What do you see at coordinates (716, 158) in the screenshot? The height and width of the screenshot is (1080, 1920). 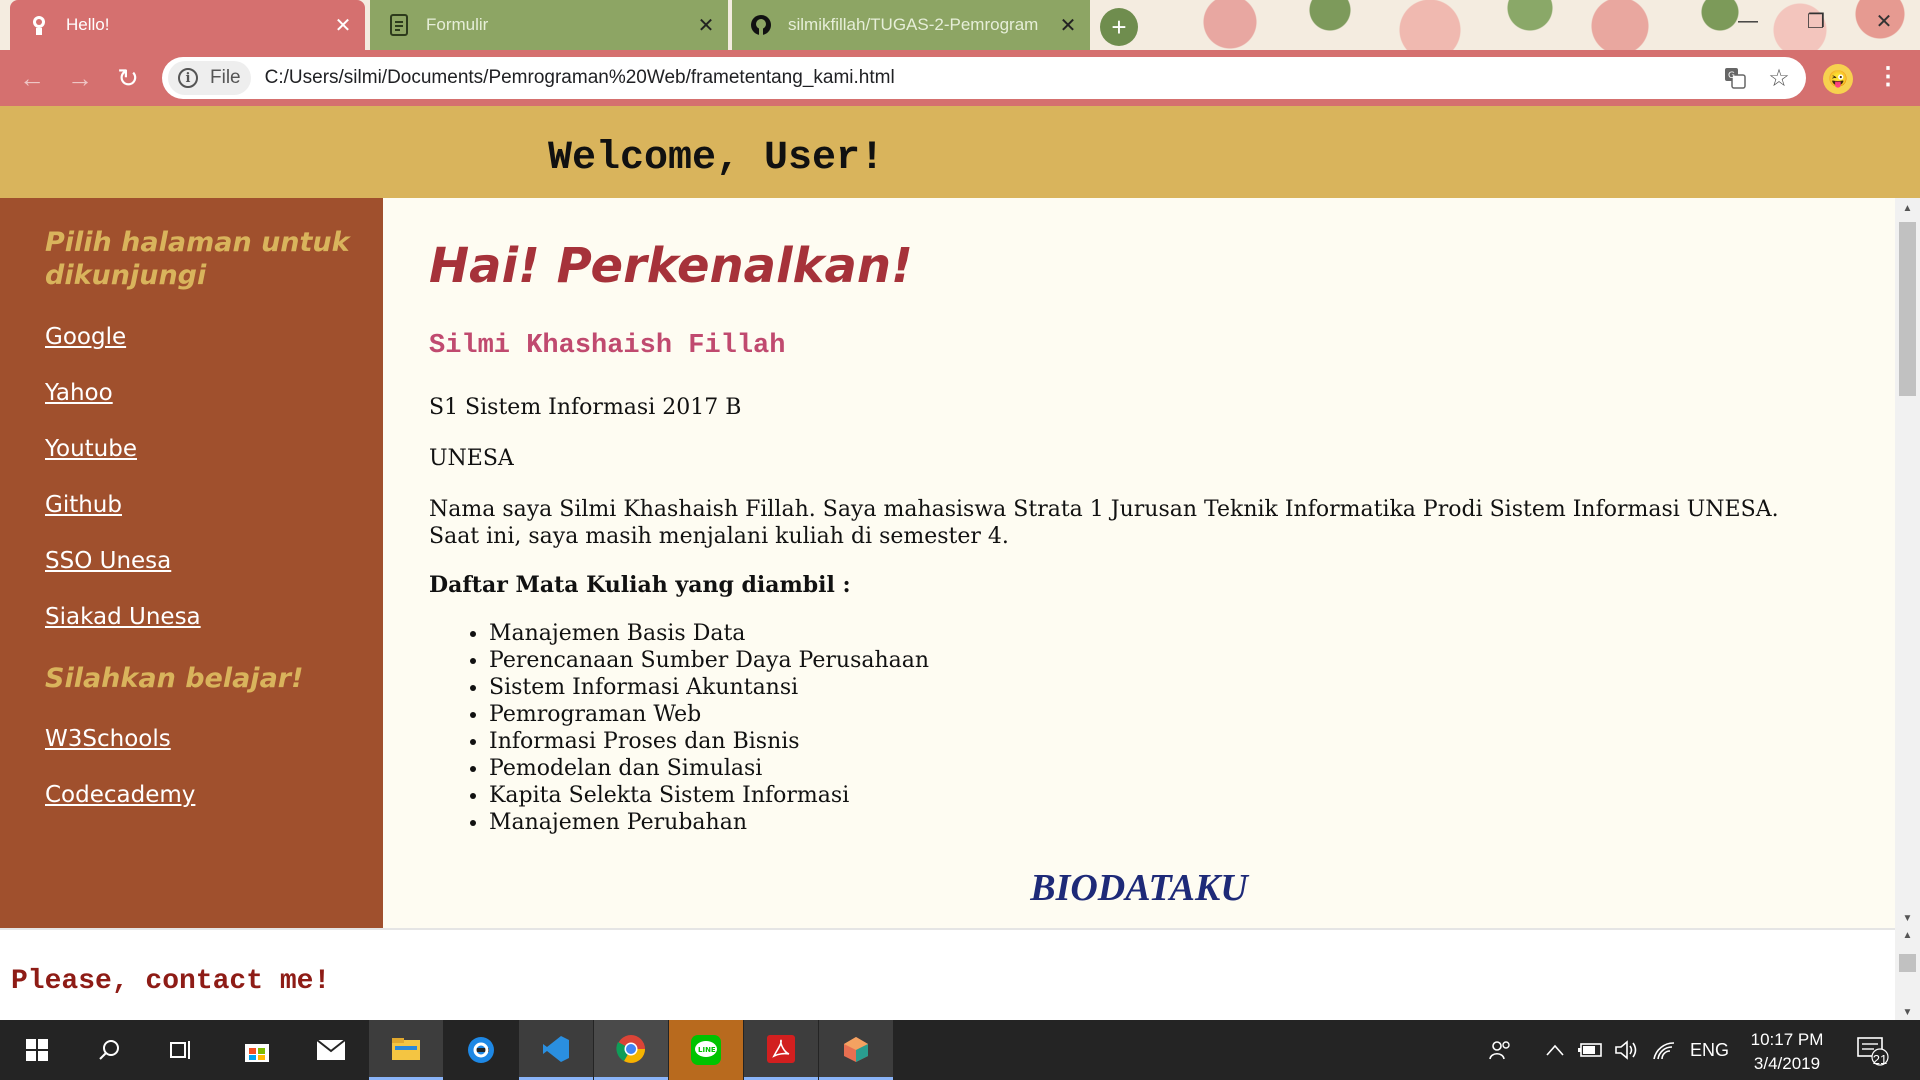 I see `welcome-heading: Welcome, User!` at bounding box center [716, 158].